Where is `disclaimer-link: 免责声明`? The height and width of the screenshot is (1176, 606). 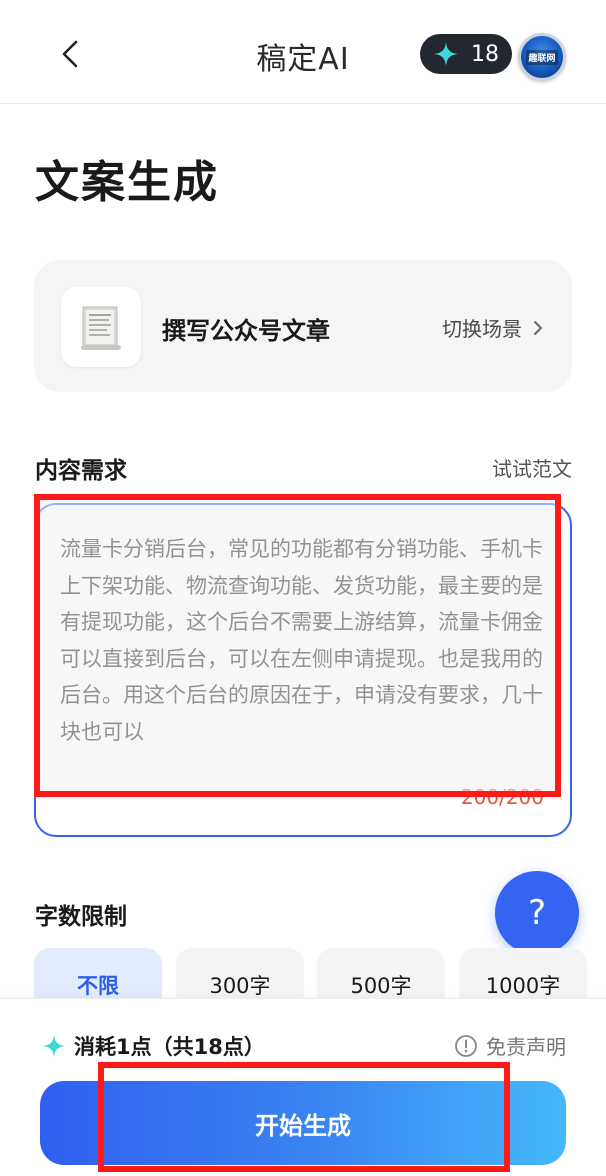
disclaimer-link: 免责声明 is located at coordinates (510, 1045).